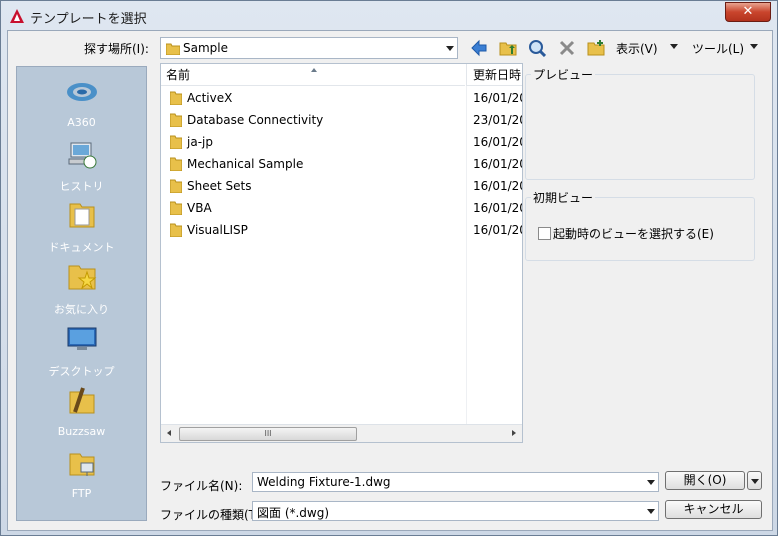  I want to click on column-header-date: 更新日時, so click(494, 75).